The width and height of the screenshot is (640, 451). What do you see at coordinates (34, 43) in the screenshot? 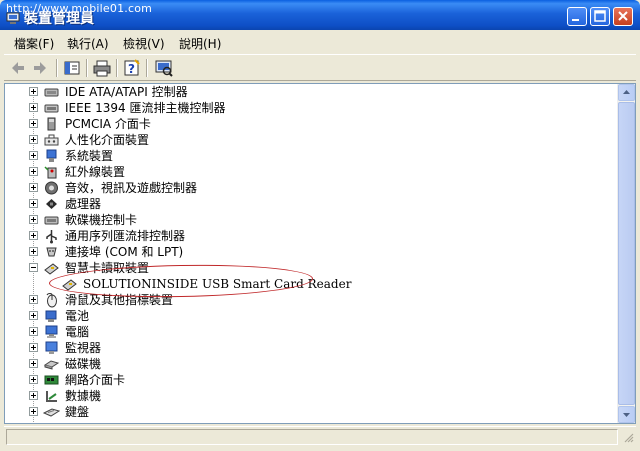
I see `menu-file: 檔案(F)` at bounding box center [34, 43].